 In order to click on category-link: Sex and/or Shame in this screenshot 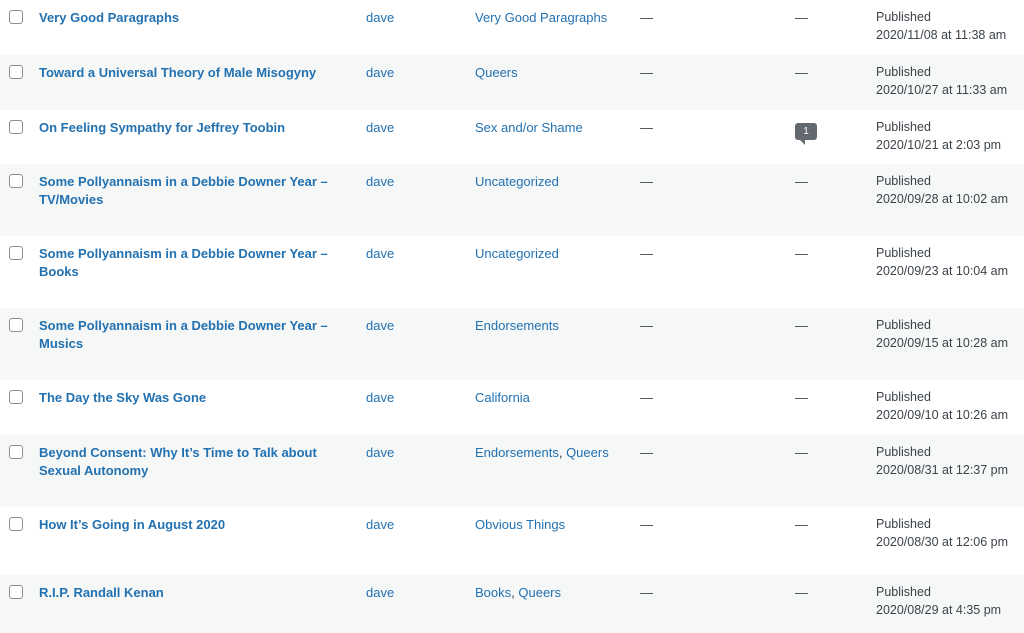, I will do `click(529, 127)`.